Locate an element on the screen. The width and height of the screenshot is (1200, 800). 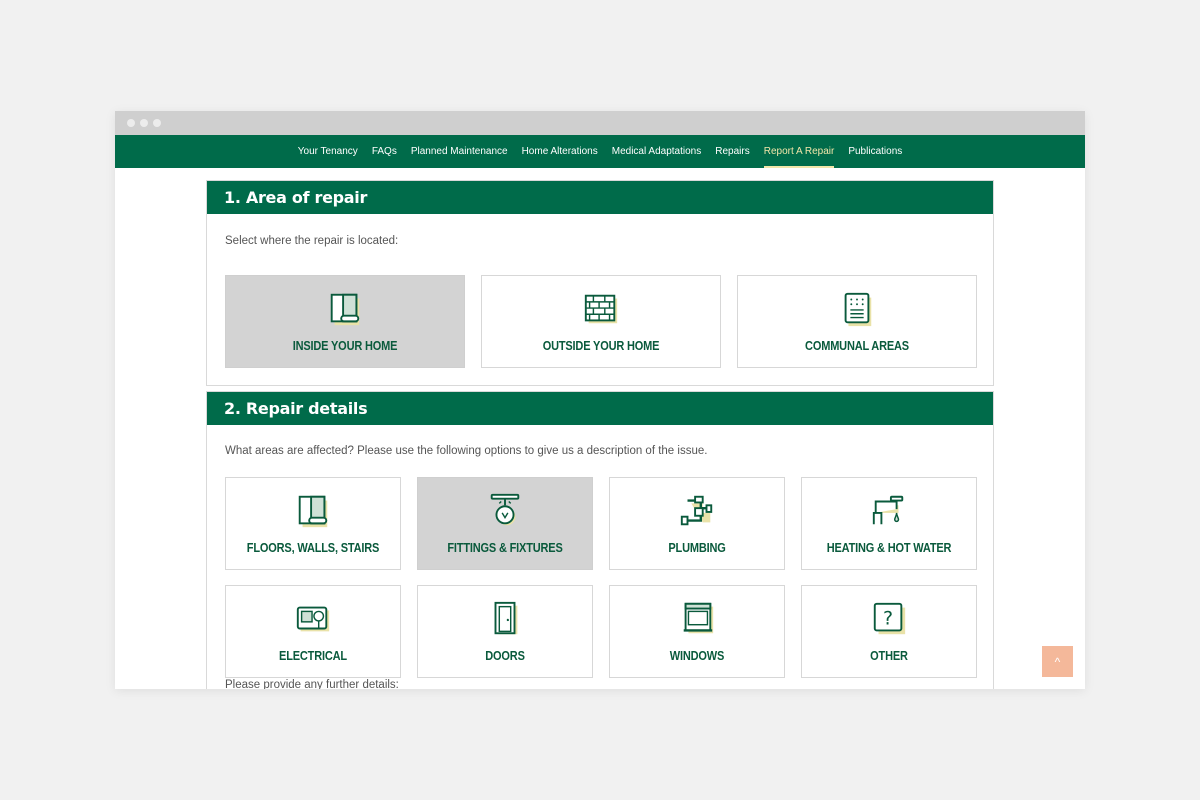
detail-option-heating-hot-water: HEATING & HOT WATER is located at coordinates (889, 523).